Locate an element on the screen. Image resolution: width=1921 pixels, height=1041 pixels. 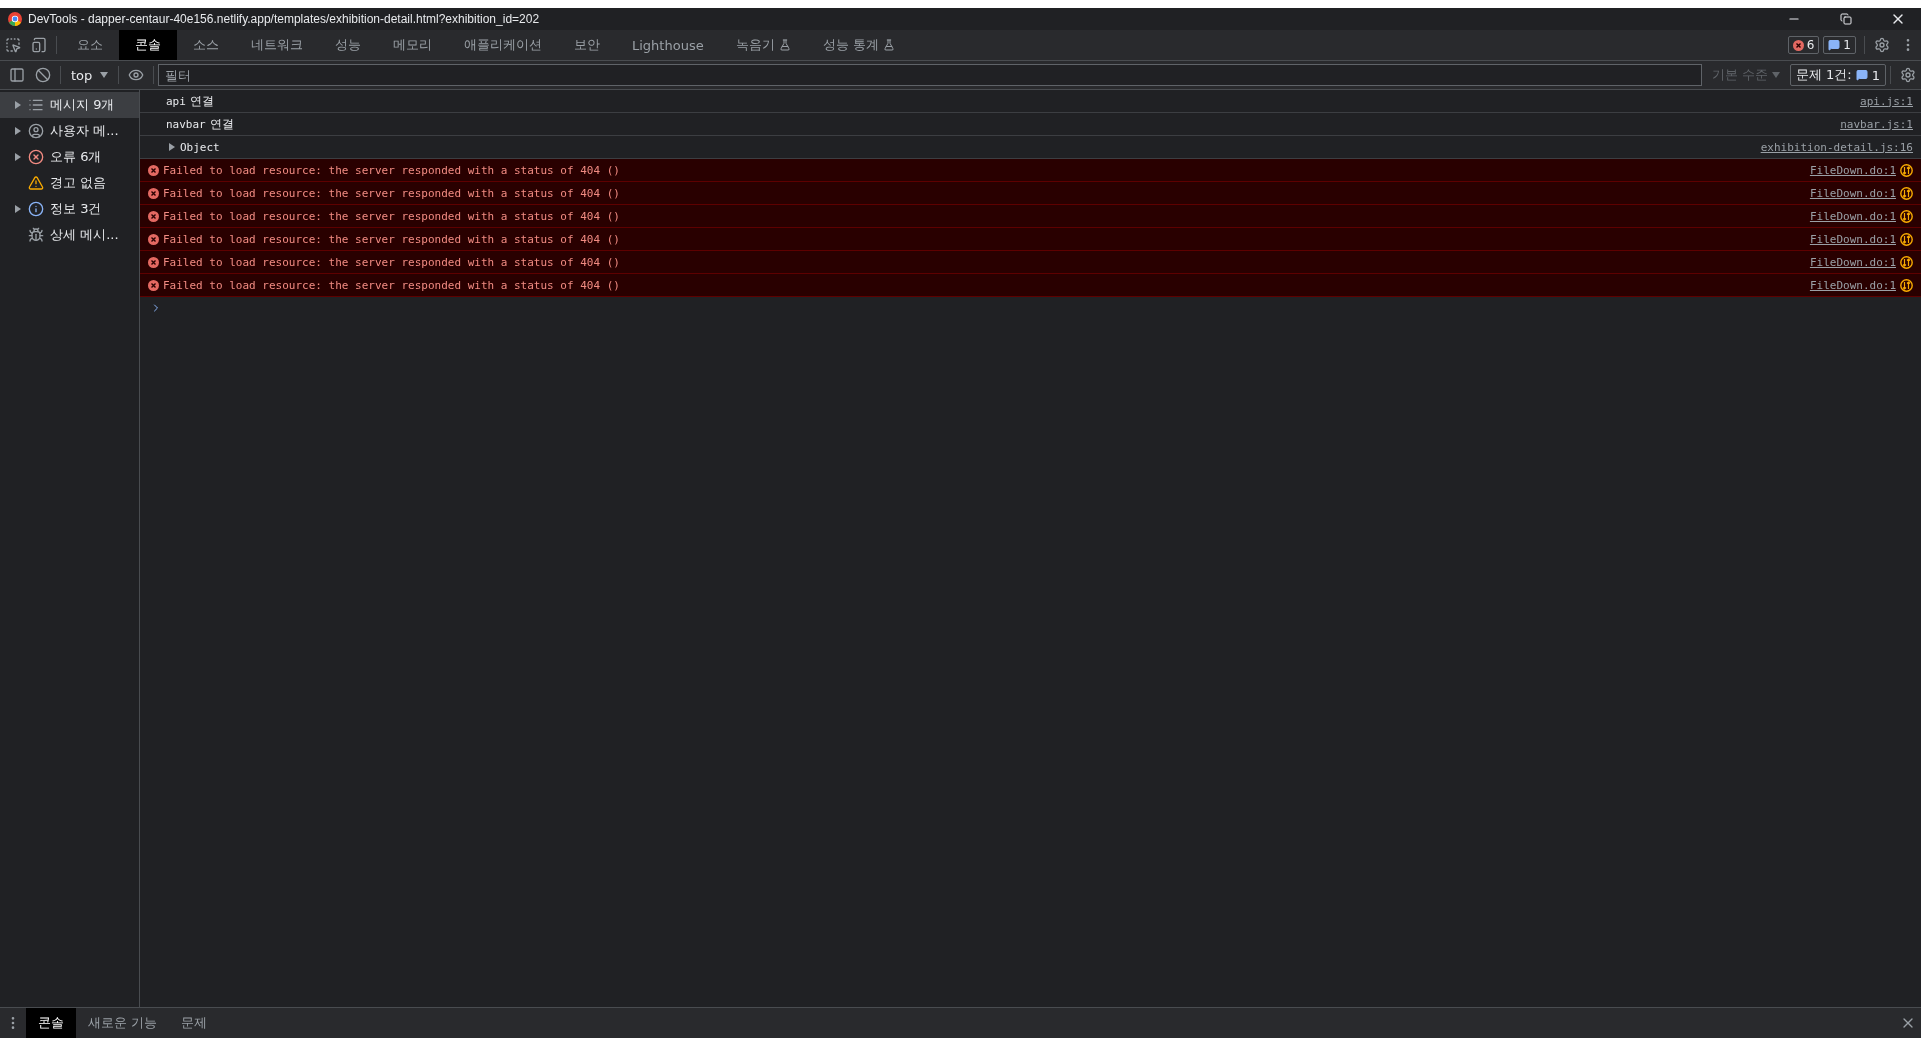
message-text: Object is located at coordinates (200, 147).